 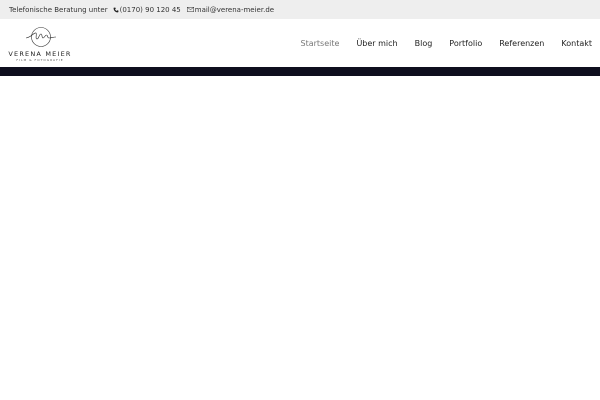 I want to click on nav-item-portfolio: Portfolio, so click(x=465, y=43).